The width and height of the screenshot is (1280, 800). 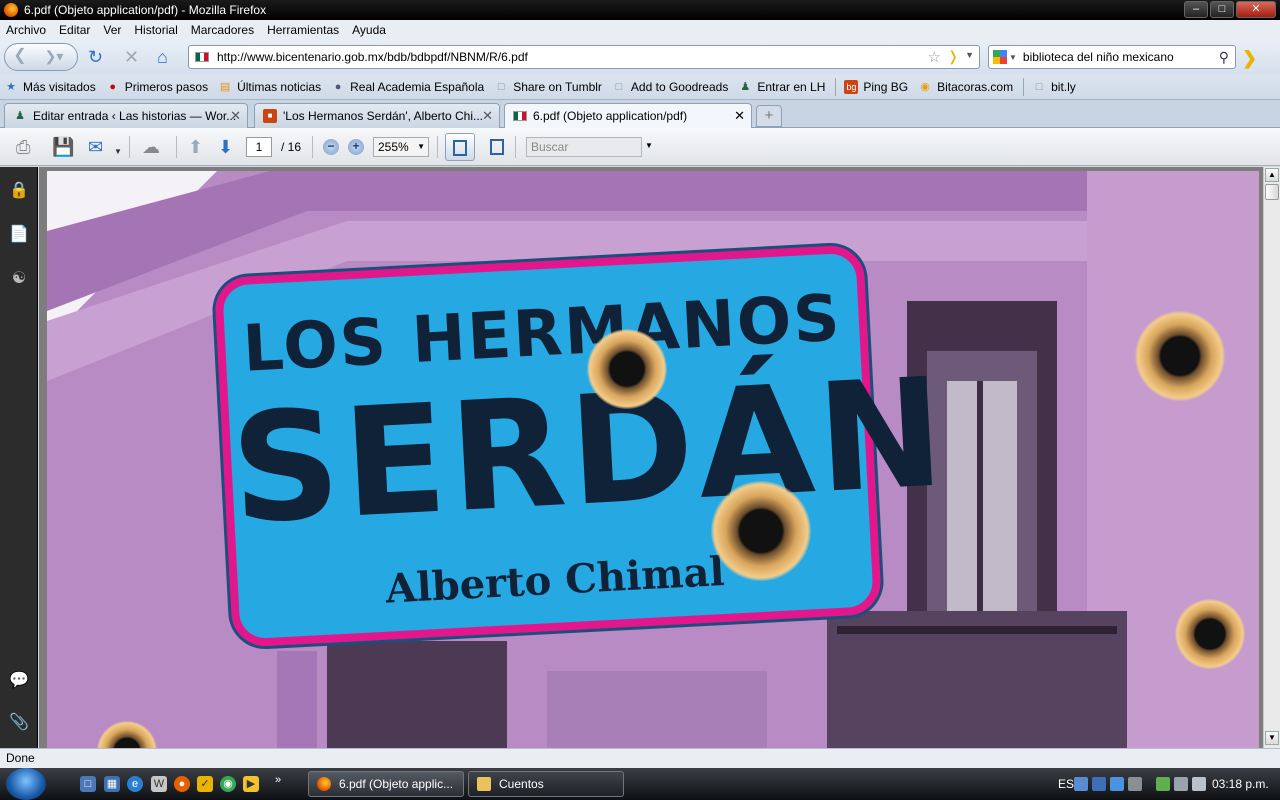 What do you see at coordinates (437, 147) in the screenshot?
I see `toolbar-separator` at bounding box center [437, 147].